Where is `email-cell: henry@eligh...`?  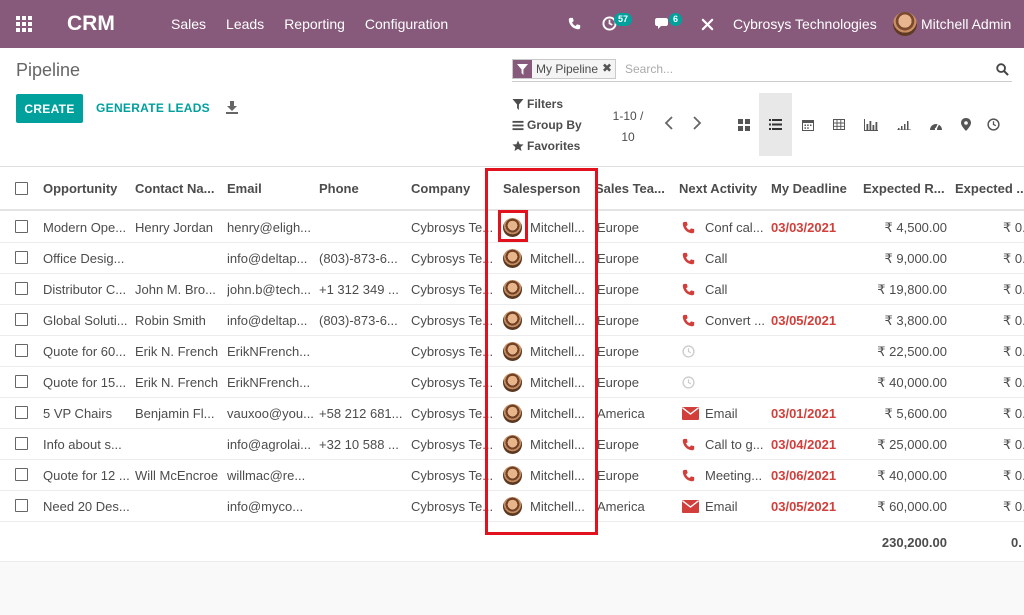
email-cell: henry@eligh... is located at coordinates (269, 227).